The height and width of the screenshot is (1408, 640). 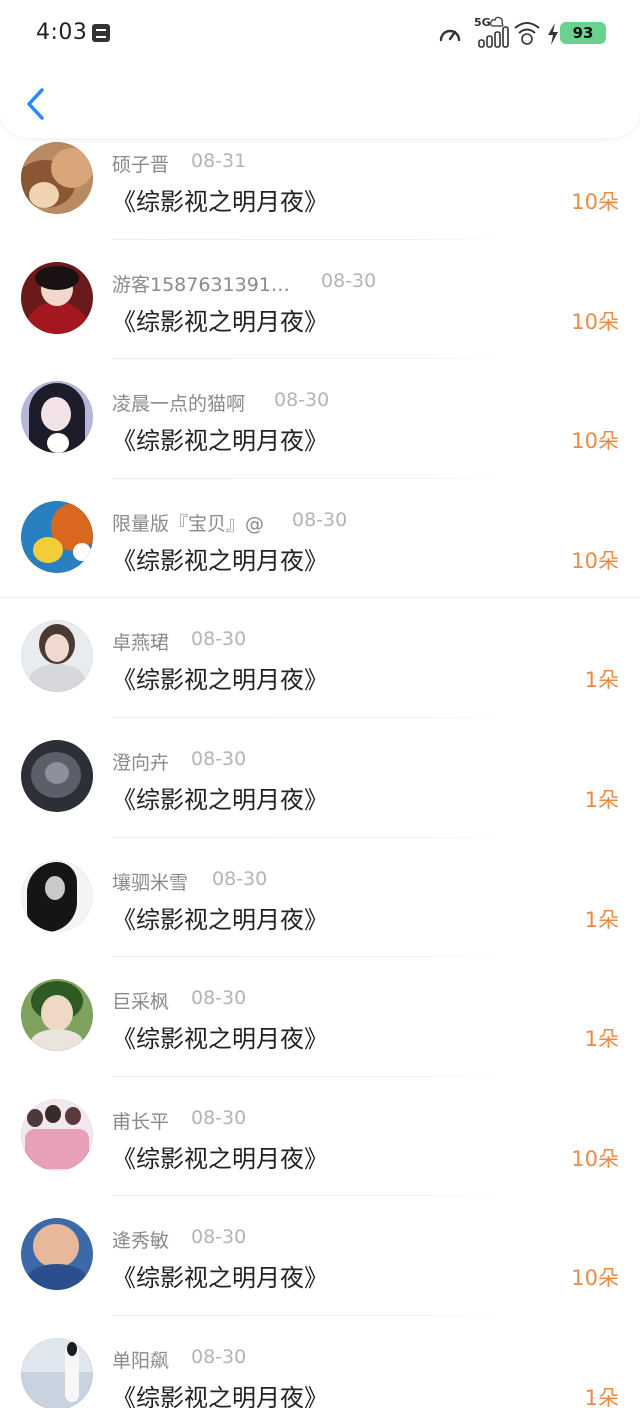 I want to click on list-item: 逄秀敏 08-30 《综影视之明月夜》 10朵, so click(x=320, y=1256).